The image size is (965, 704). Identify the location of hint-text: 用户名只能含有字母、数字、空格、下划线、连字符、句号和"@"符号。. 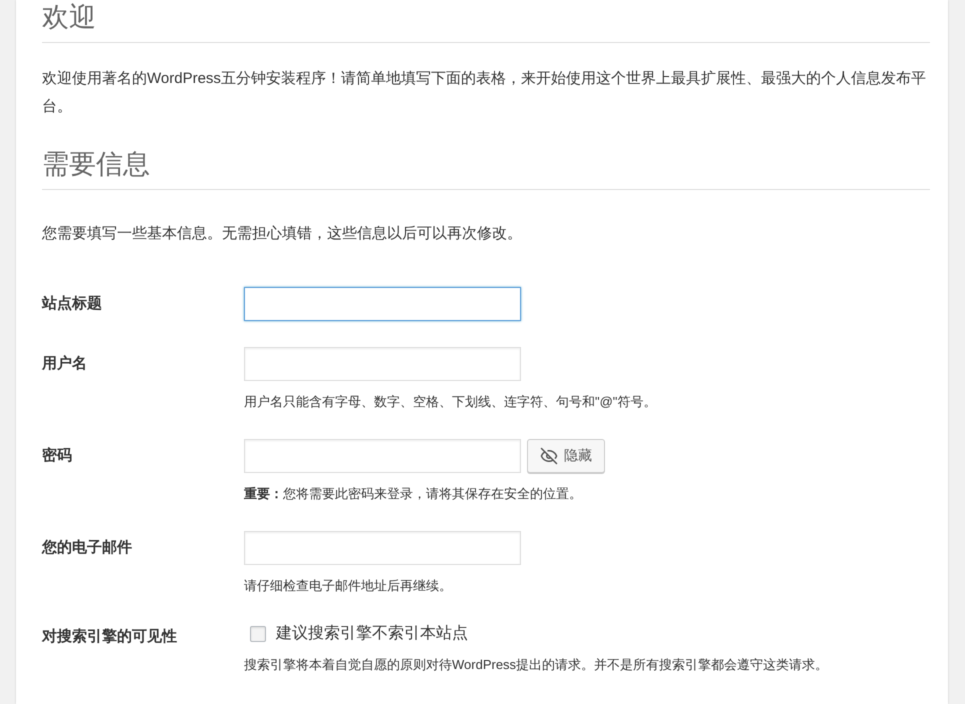
(451, 402).